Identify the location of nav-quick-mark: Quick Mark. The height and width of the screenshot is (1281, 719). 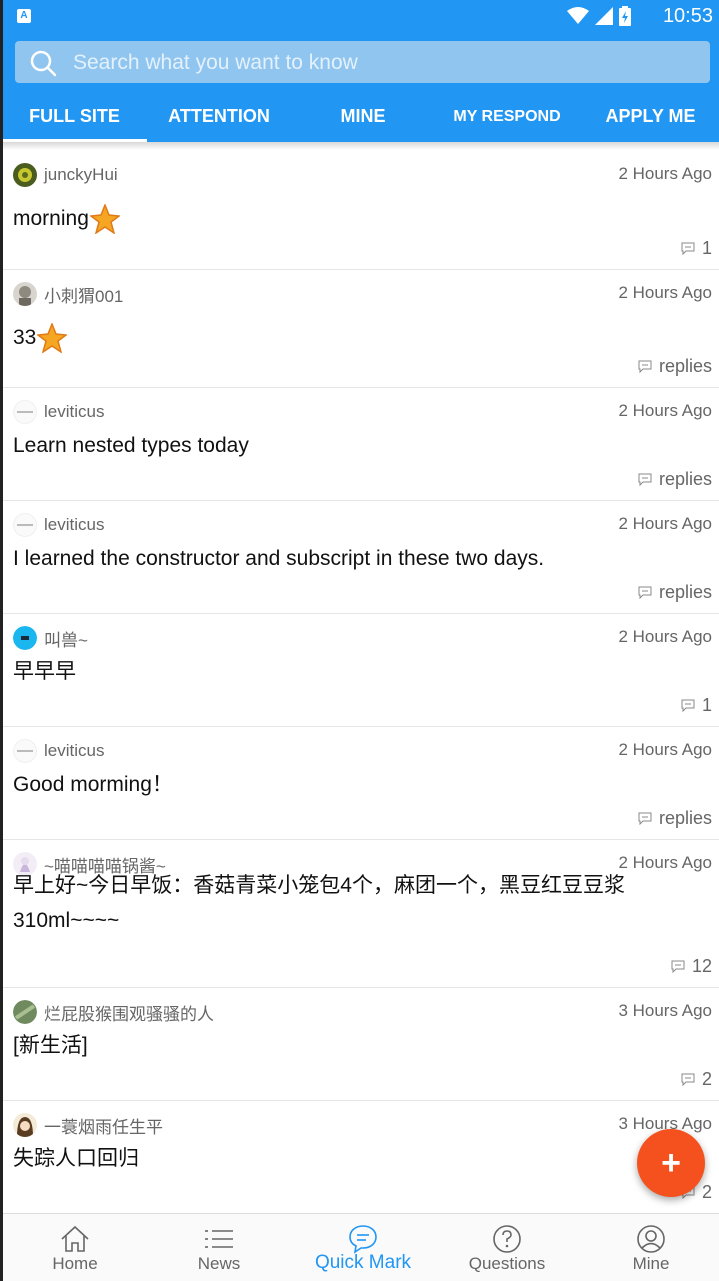
(363, 1247).